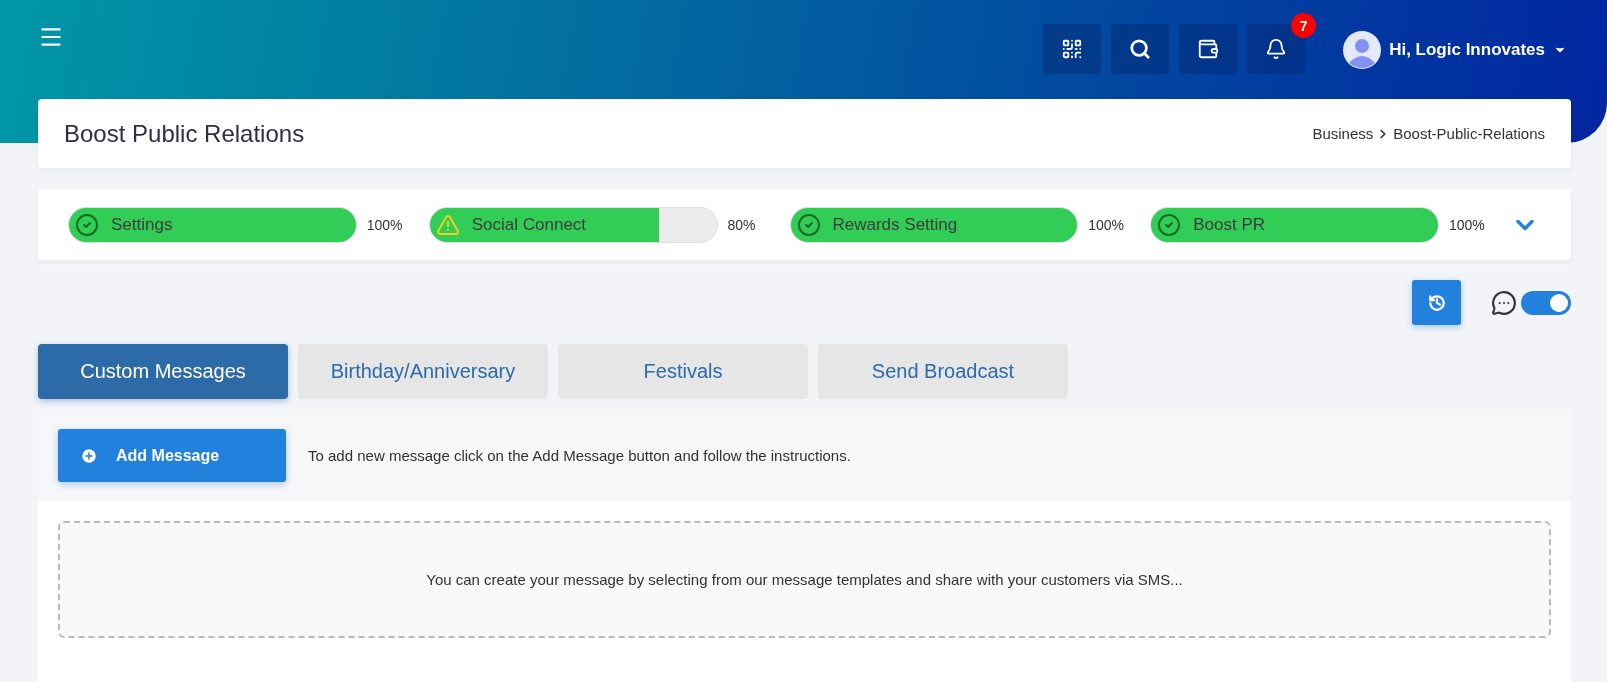 The width and height of the screenshot is (1607, 682). I want to click on search-icon, so click(1140, 49).